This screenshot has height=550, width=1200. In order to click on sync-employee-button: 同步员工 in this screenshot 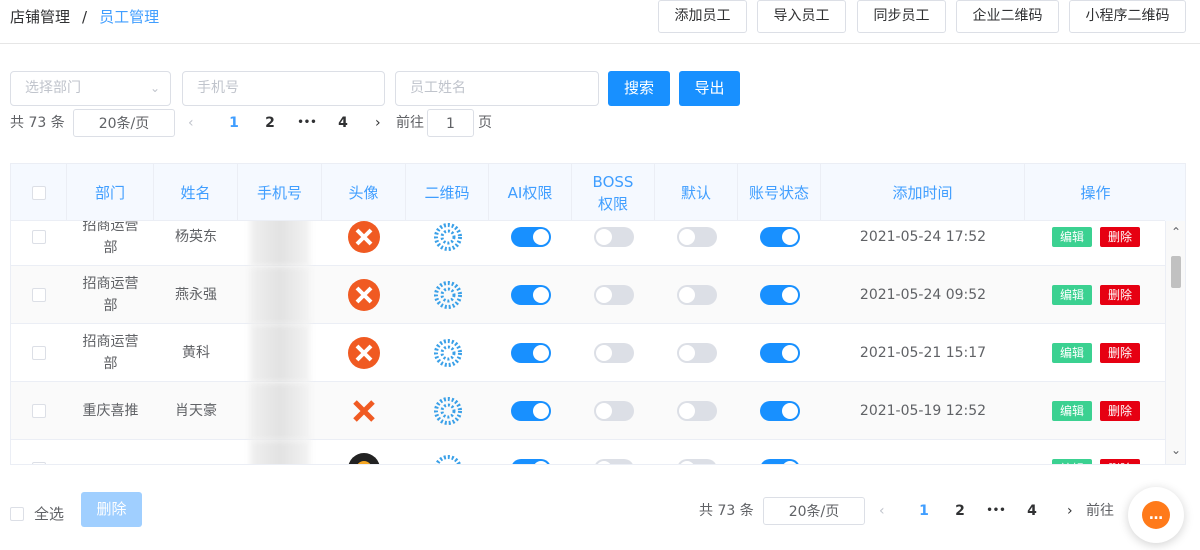, I will do `click(901, 16)`.